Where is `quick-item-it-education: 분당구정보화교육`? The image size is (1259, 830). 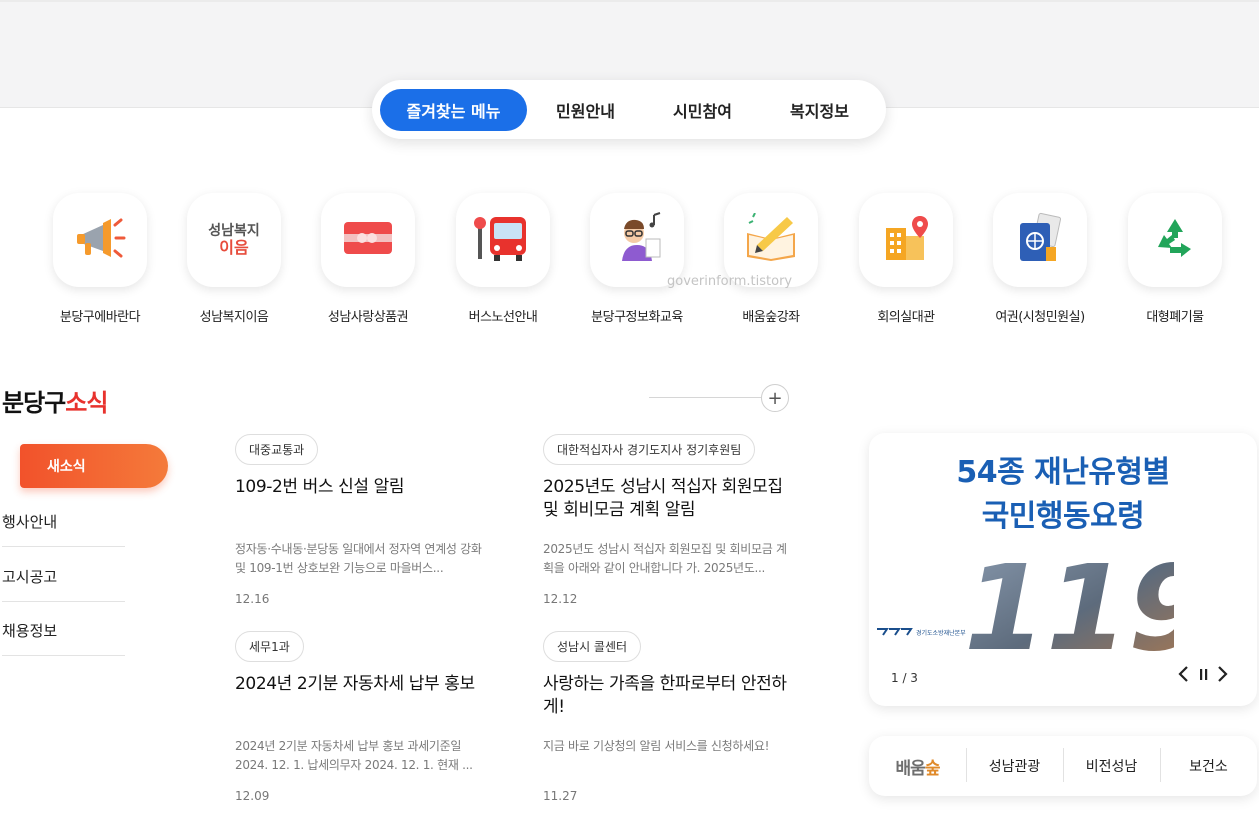 quick-item-it-education: 분당구정보화교육 is located at coordinates (637, 259).